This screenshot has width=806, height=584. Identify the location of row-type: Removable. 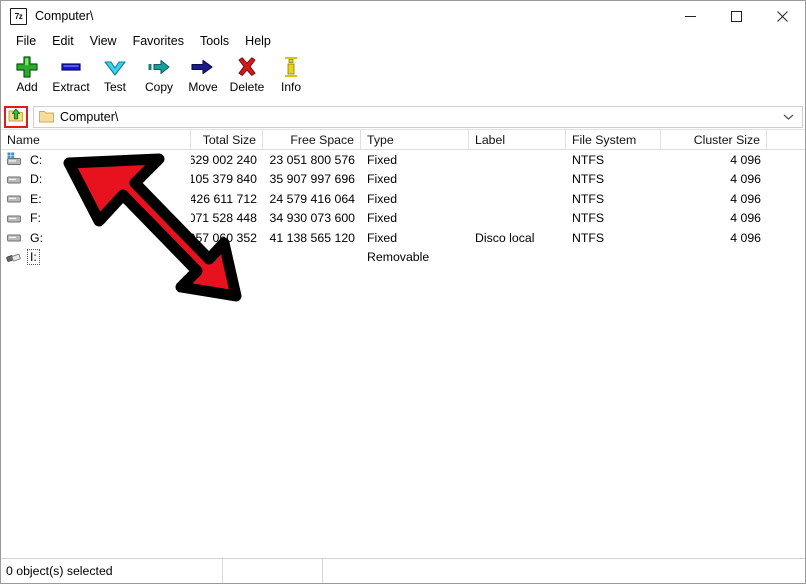
(398, 257).